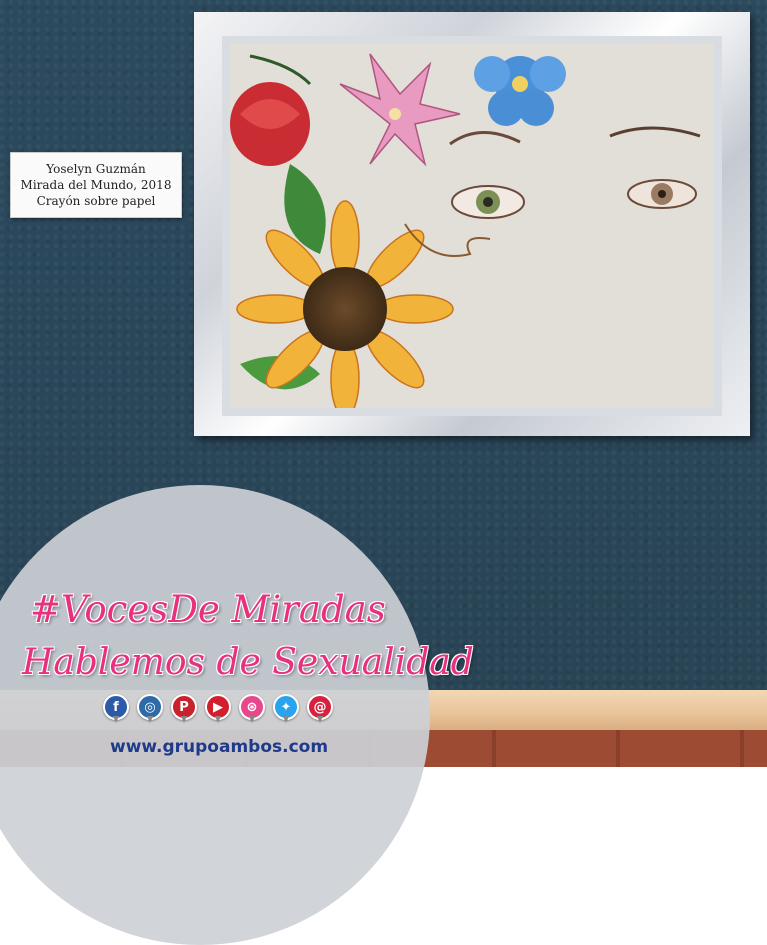 This screenshot has height=945, width=767. What do you see at coordinates (345, 304) in the screenshot?
I see `sunflower` at bounding box center [345, 304].